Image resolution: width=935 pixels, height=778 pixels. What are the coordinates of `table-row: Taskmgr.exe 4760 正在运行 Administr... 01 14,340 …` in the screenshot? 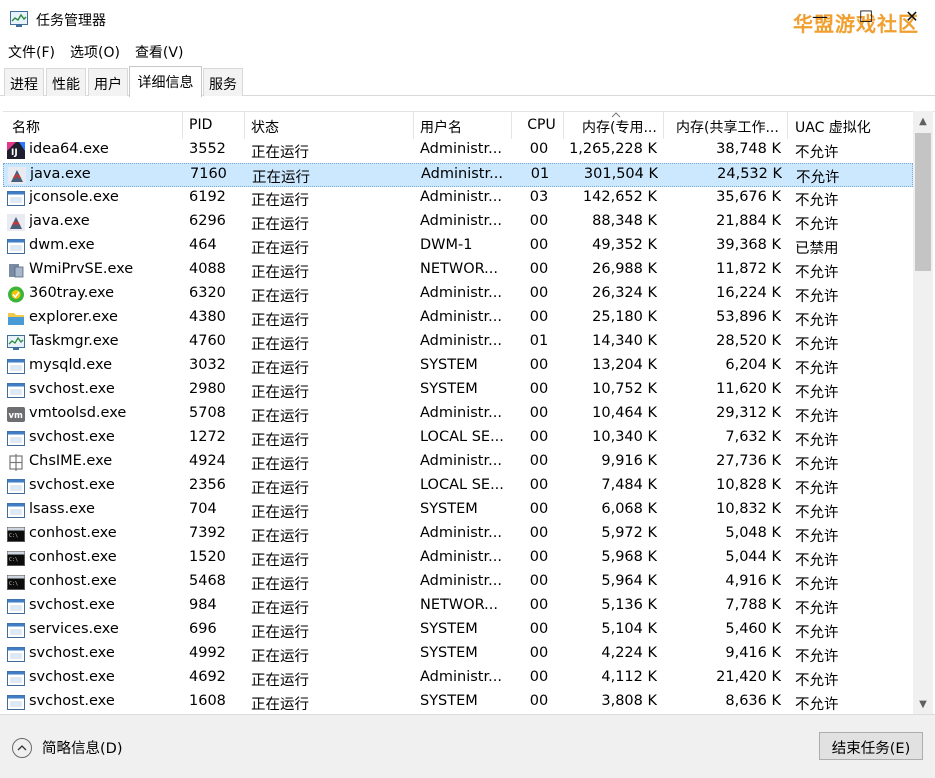 It's located at (458, 343).